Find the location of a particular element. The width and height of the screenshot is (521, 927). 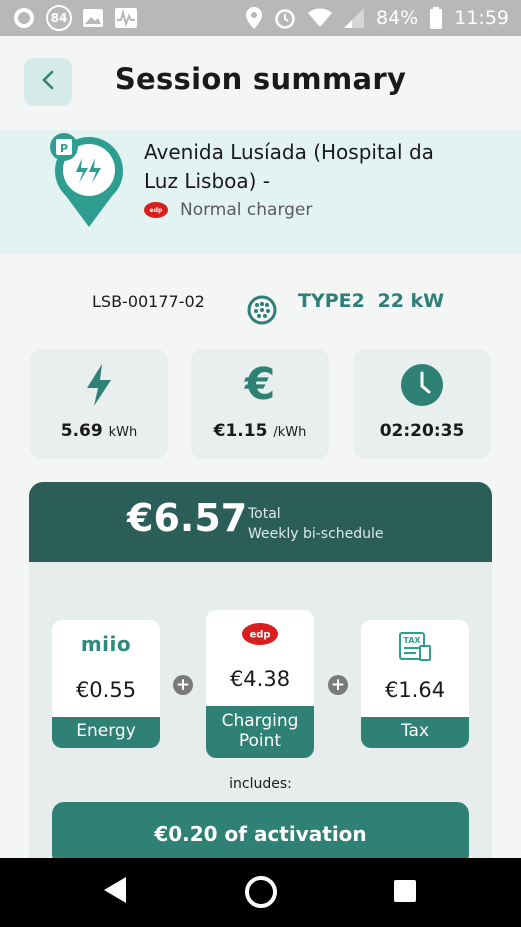

wifi-icon is located at coordinates (320, 18).